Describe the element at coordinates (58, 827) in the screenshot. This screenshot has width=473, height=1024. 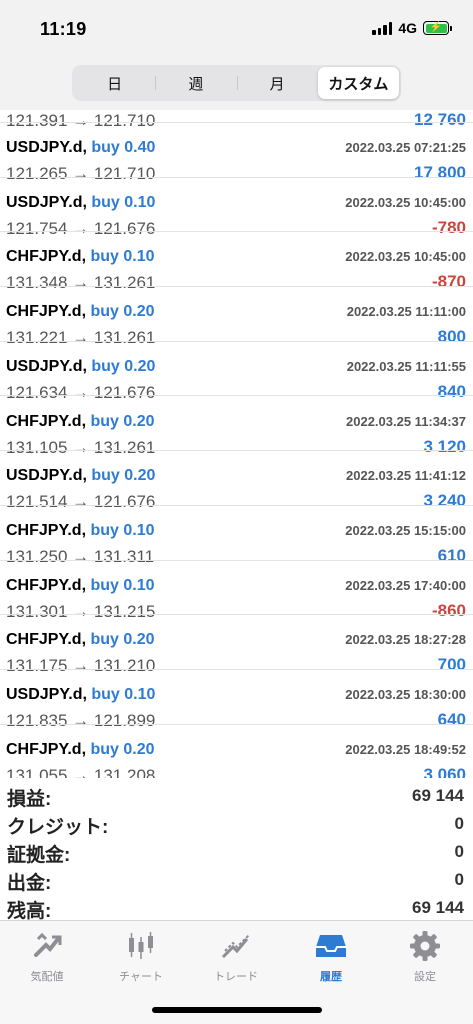
I see `summary-label: クレジット:` at that location.